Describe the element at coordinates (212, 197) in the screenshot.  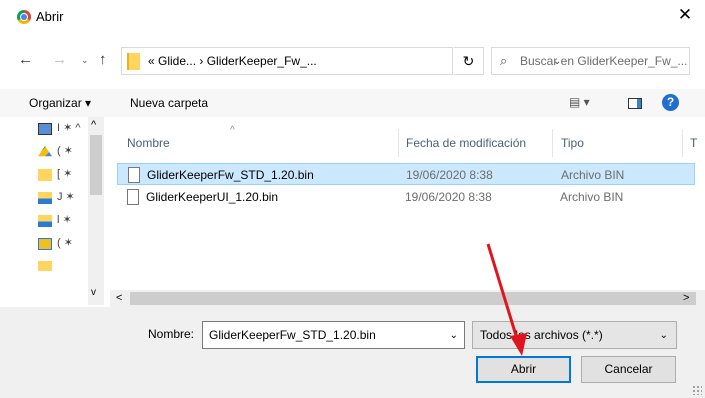
I see `file-name: GliderKeeperUI_1.20.bin` at that location.